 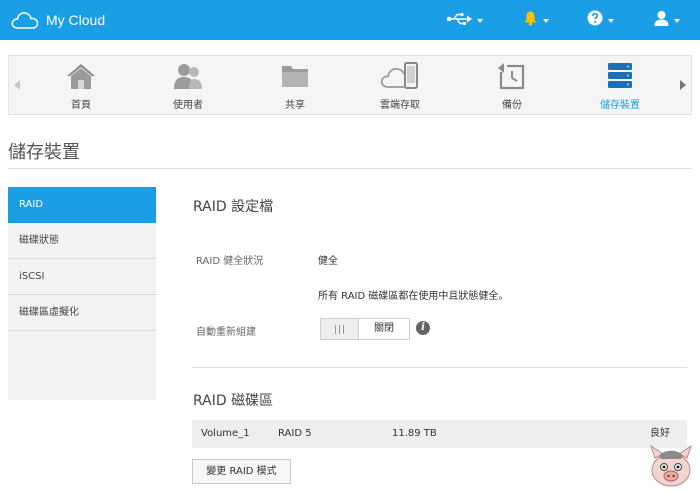 What do you see at coordinates (81, 76) in the screenshot?
I see `home-icon` at bounding box center [81, 76].